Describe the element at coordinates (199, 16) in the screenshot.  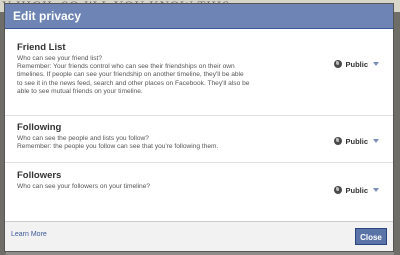
I see `dialog-title: Edit privacy` at that location.